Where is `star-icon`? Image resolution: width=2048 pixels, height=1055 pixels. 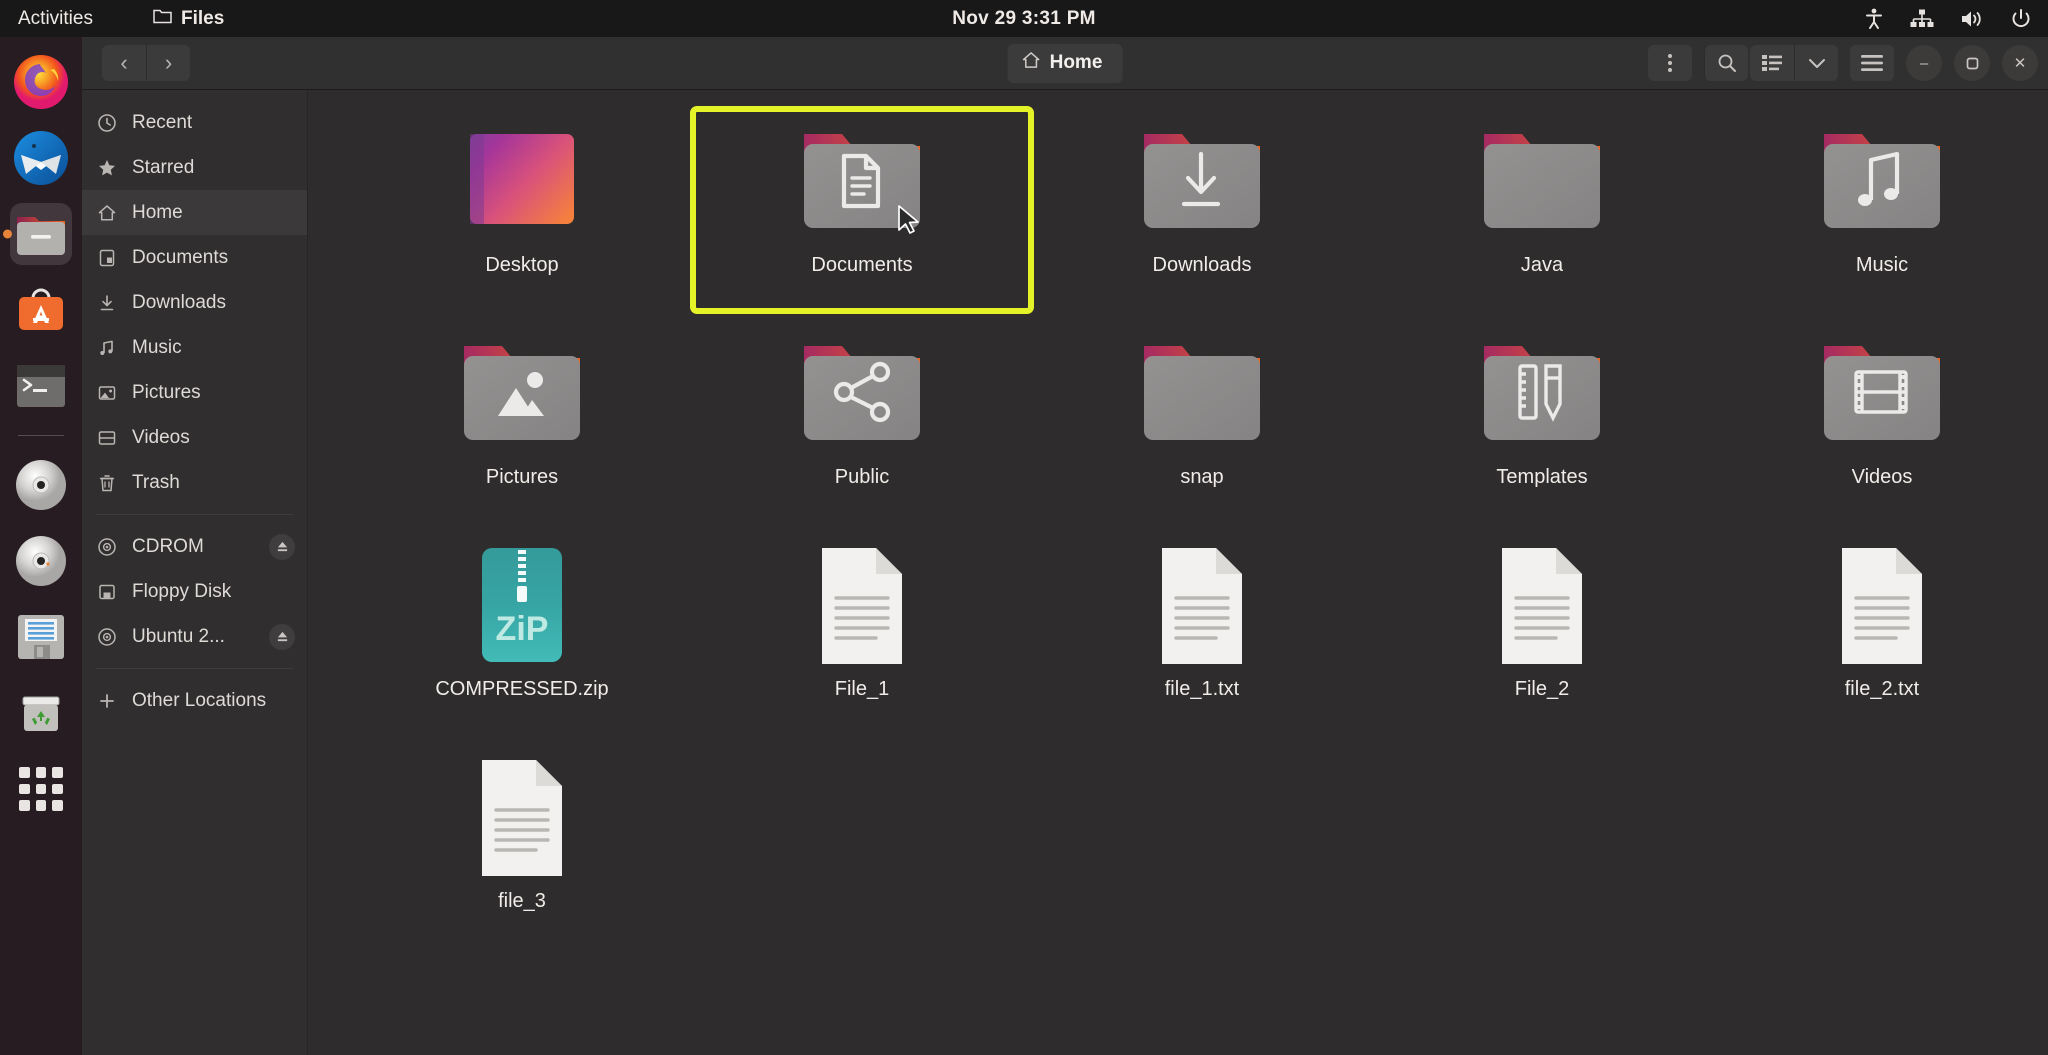
star-icon is located at coordinates (107, 168).